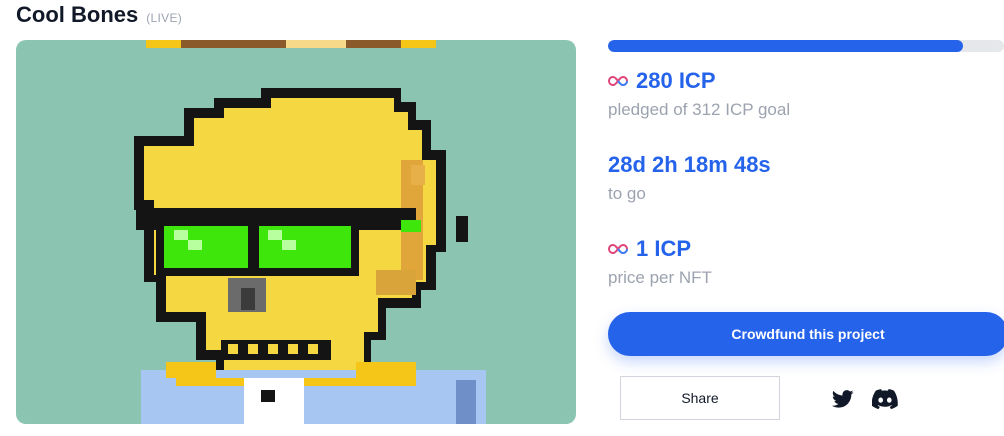 The width and height of the screenshot is (1004, 436). Describe the element at coordinates (664, 248) in the screenshot. I see `price-amount: 1 ICP` at that location.